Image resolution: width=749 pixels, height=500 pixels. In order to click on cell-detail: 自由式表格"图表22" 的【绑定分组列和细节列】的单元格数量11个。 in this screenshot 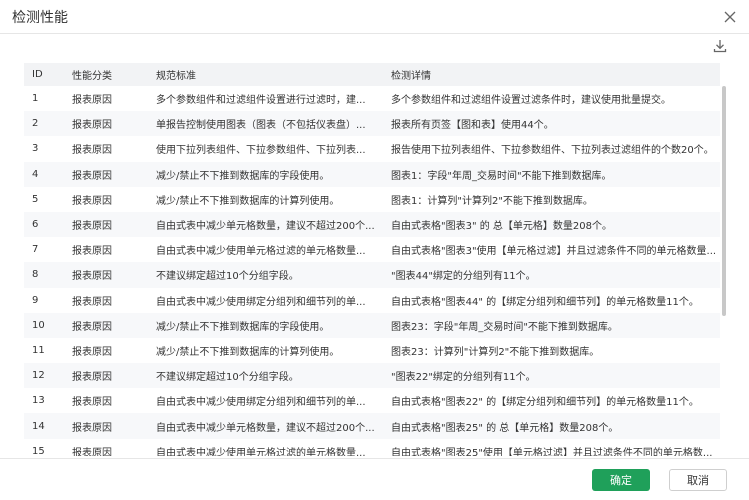, I will do `click(545, 403)`.